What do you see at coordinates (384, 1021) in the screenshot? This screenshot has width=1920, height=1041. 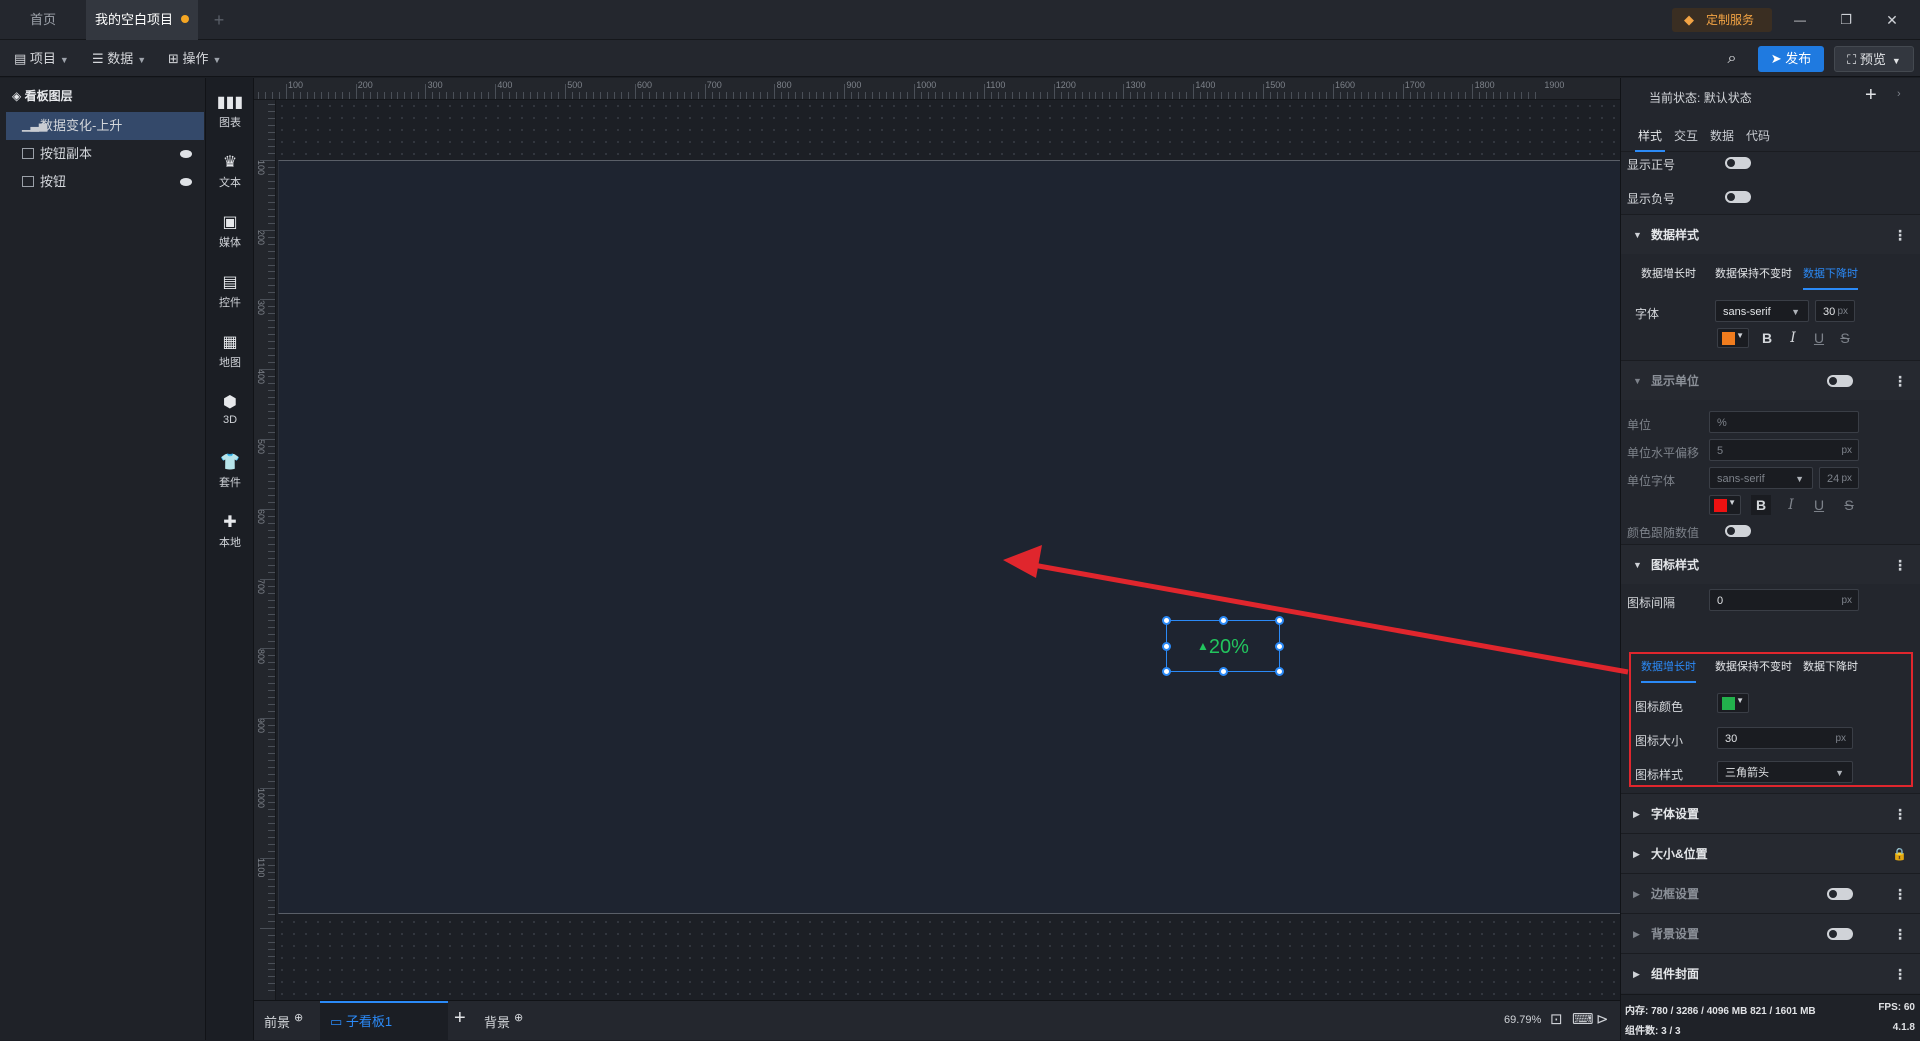 I see `subboard-tab: ▭ 子看板1` at bounding box center [384, 1021].